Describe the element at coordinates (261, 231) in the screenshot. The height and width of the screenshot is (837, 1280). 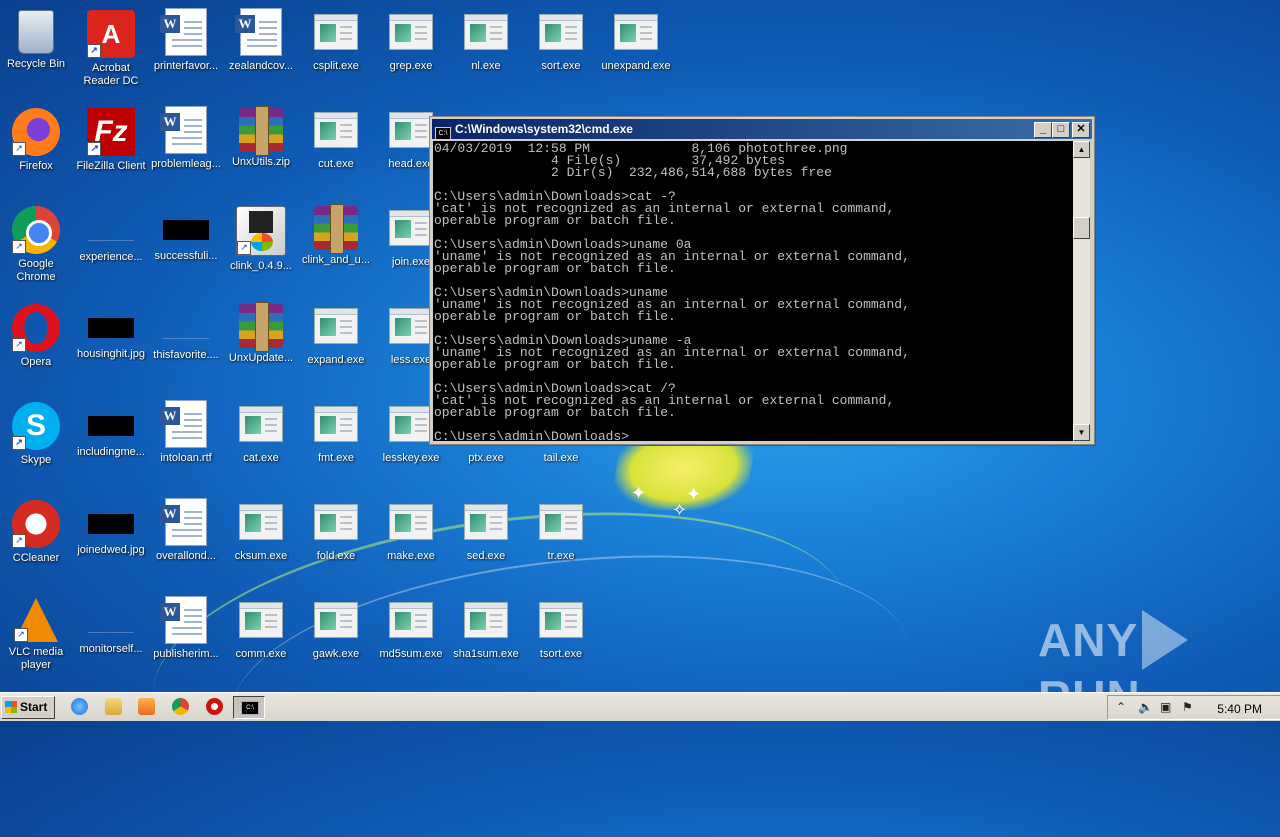
I see `installer-icon: ↗` at that location.